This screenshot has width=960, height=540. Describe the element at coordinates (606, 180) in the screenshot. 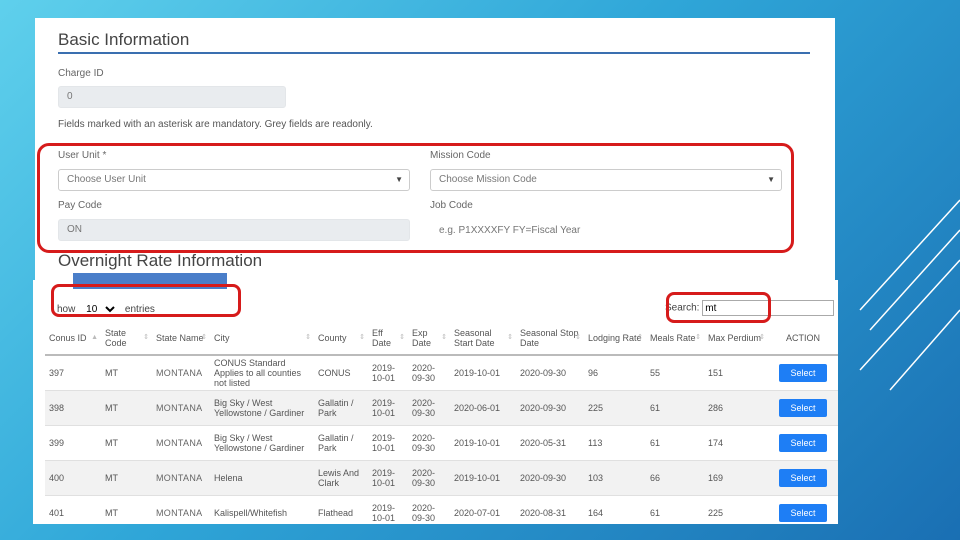

I see `mission-code-select: Choose Mission Code ▼` at that location.